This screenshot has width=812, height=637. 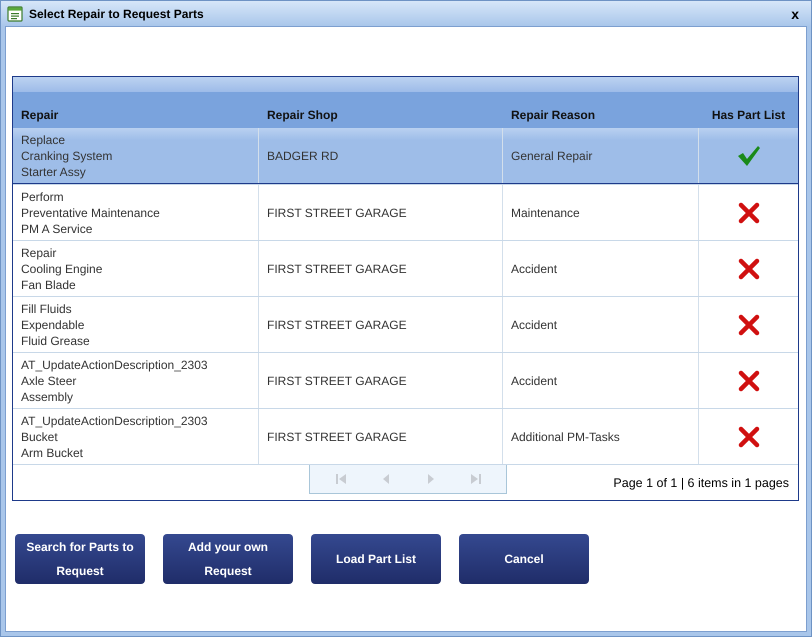 What do you see at coordinates (405, 380) in the screenshot?
I see `table-row: AT_UpdateActionDescription_2303 Axle Steer Assembly FIRST STREET GARAGE Accident` at bounding box center [405, 380].